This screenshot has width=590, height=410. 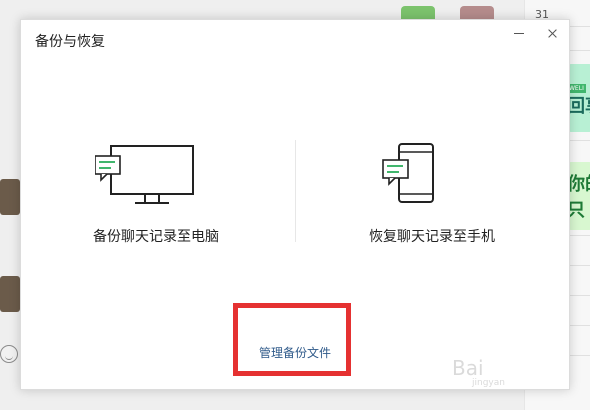 What do you see at coordinates (578, 184) in the screenshot?
I see `promo-text: 你的` at bounding box center [578, 184].